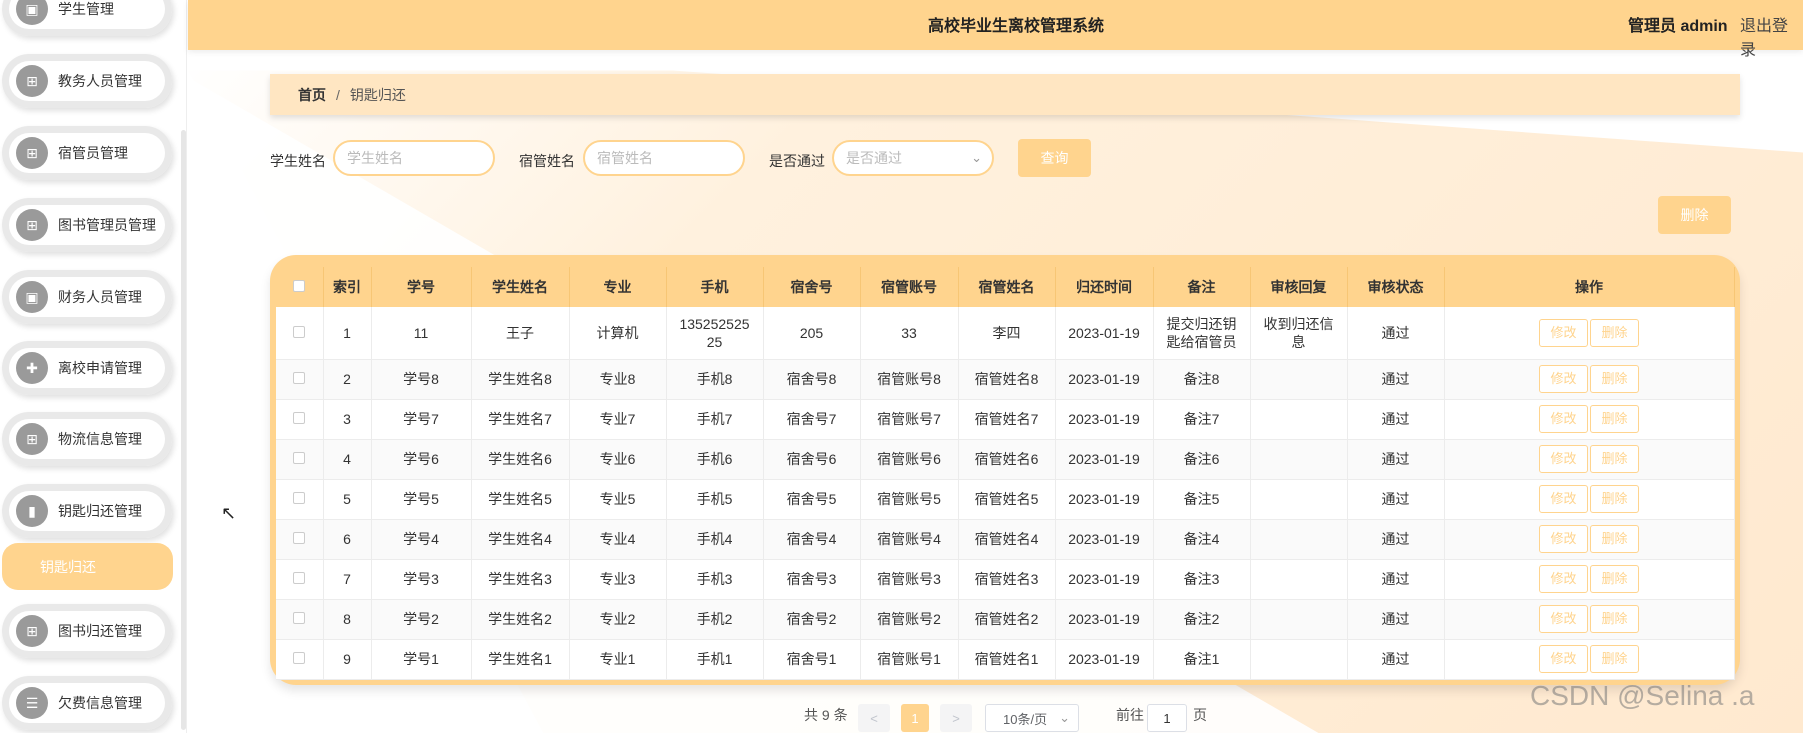  What do you see at coordinates (1202, 619) in the screenshot?
I see `table-cell: 备注2` at bounding box center [1202, 619].